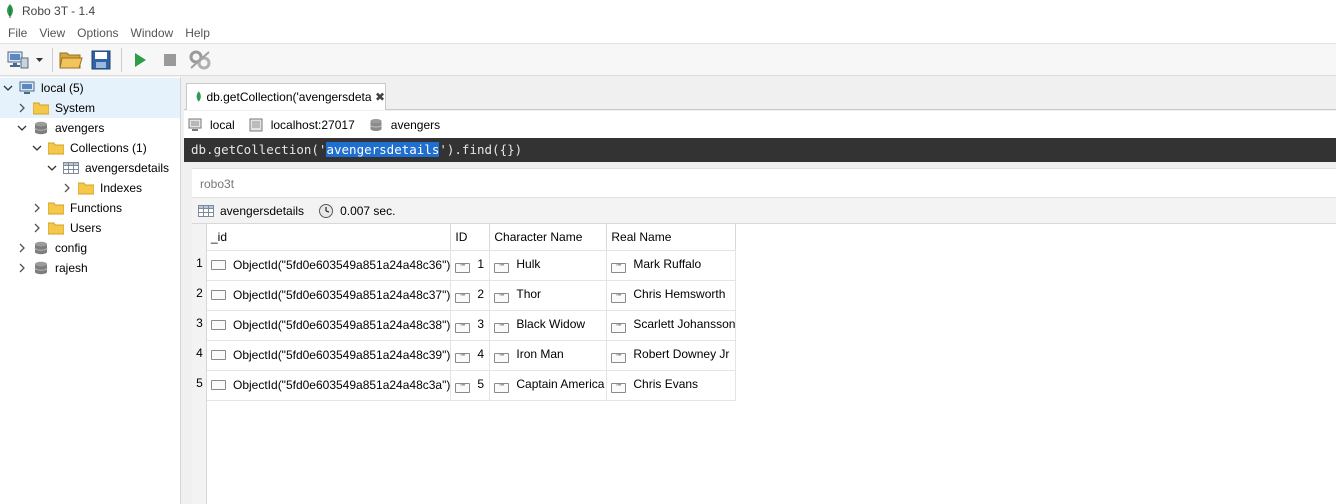 This screenshot has height=504, width=1336. Describe the element at coordinates (560, 384) in the screenshot. I see `cell-text: Captain America` at that location.